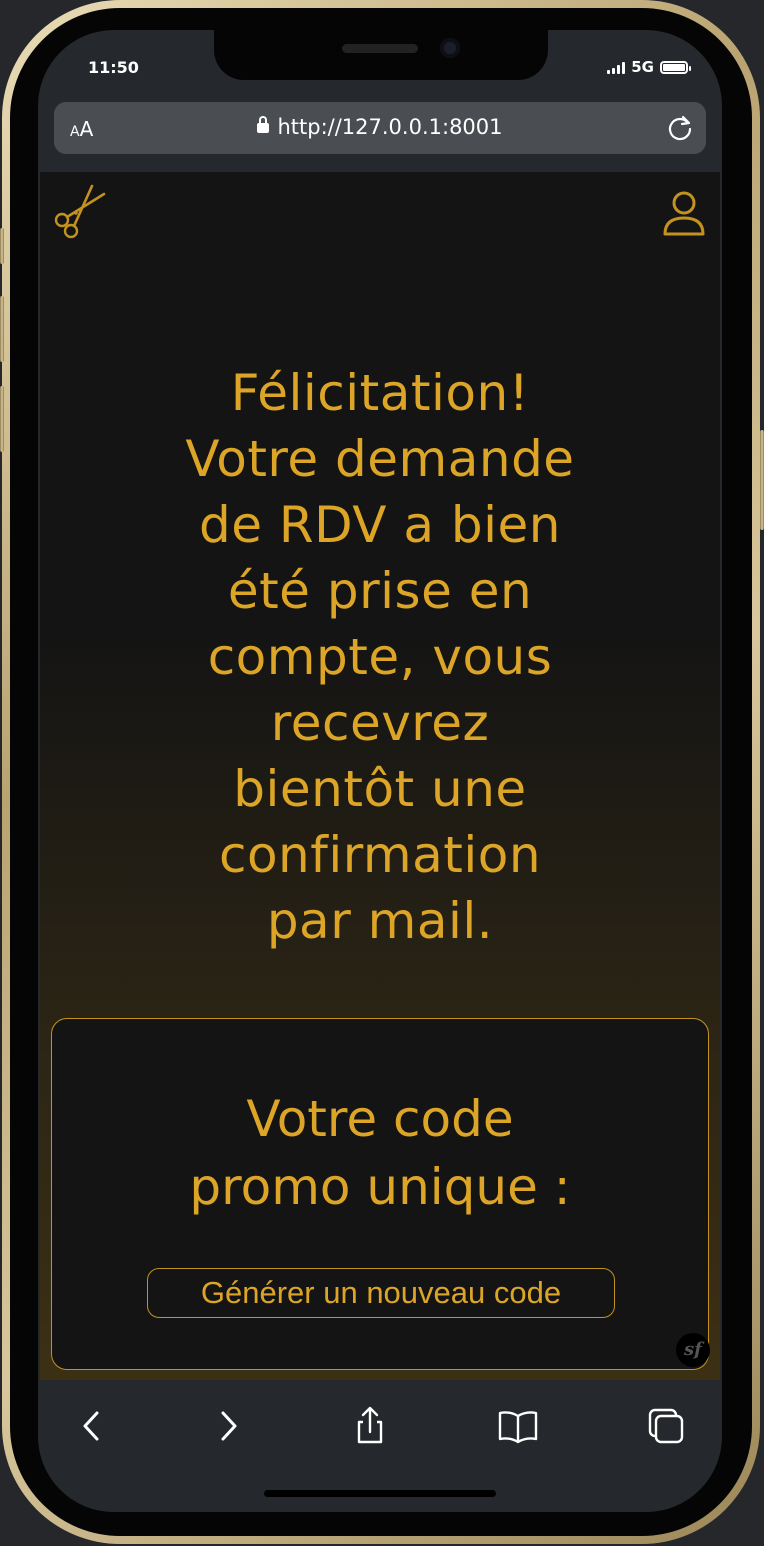  I want to click on generate-code-button: Générer un nouveau code, so click(381, 1293).